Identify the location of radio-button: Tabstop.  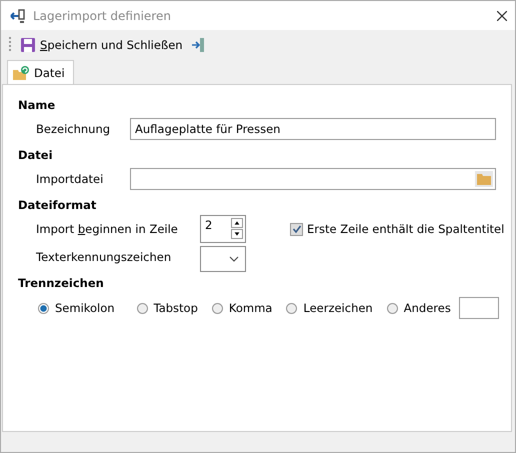
(167, 308).